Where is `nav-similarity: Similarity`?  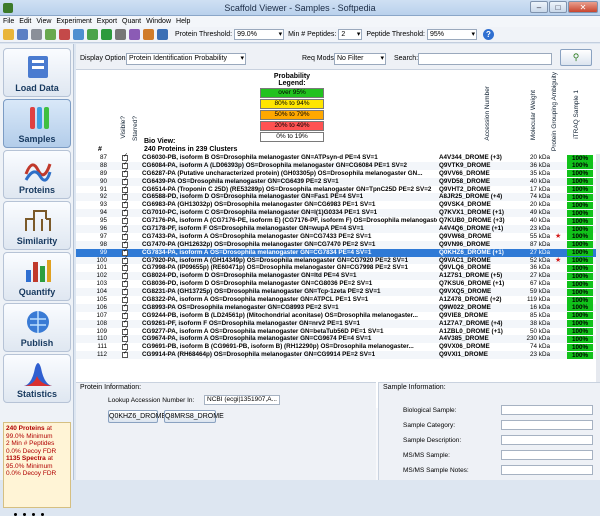 nav-similarity: Similarity is located at coordinates (37, 225).